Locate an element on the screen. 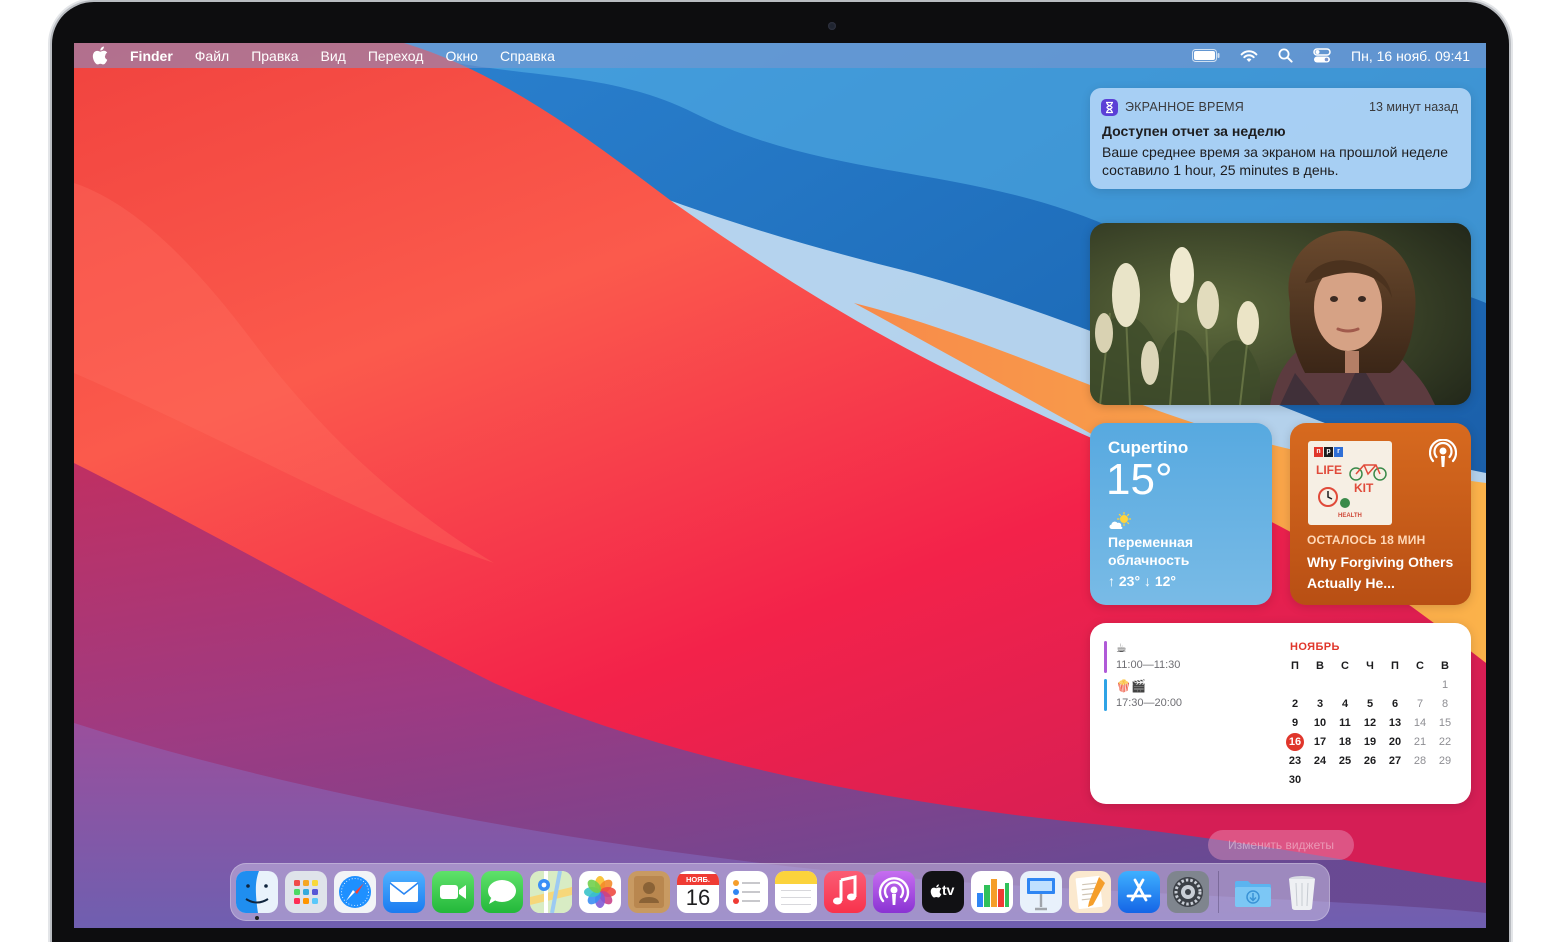 This screenshot has width=1560, height=942. calendar-day: 6 is located at coordinates (1395, 704).